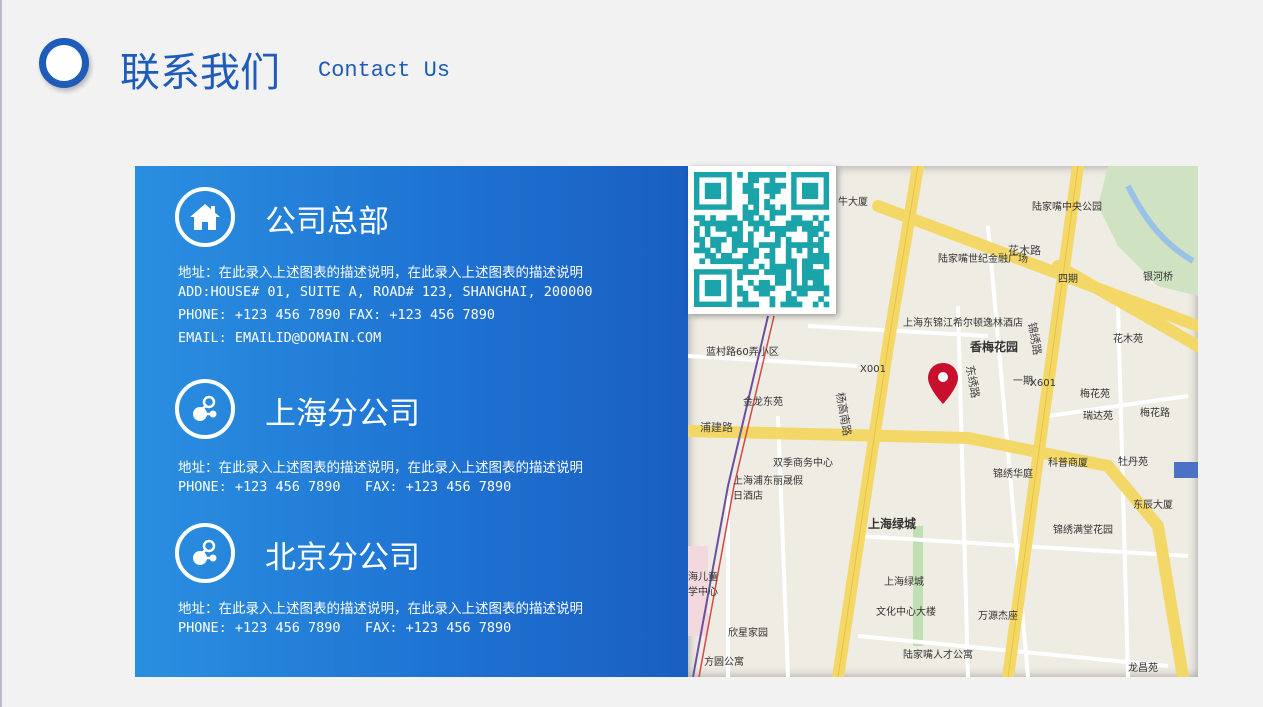 Image resolution: width=1263 pixels, height=707 pixels. What do you see at coordinates (1128, 339) in the screenshot?
I see `map-label: 花木苑` at bounding box center [1128, 339].